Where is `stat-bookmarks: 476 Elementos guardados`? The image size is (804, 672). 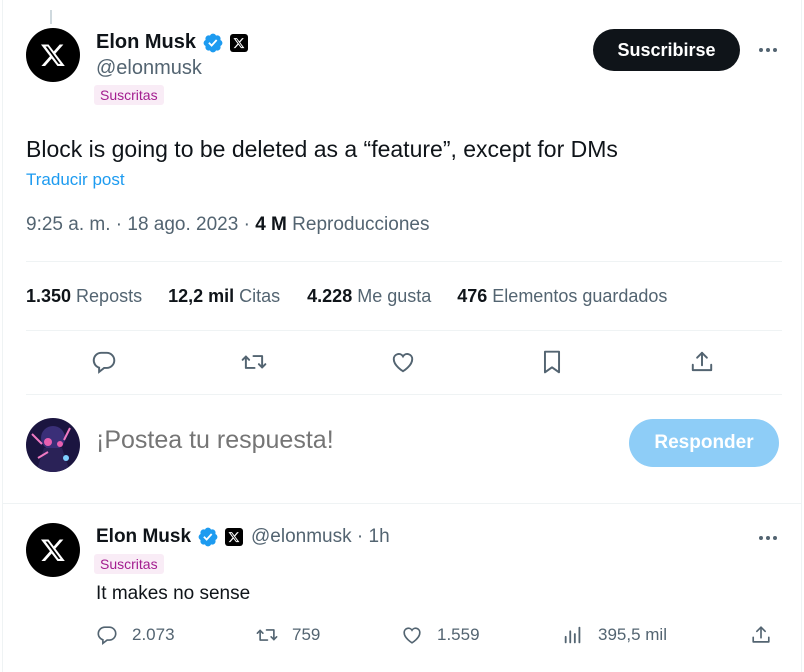
stat-bookmarks: 476 Elementos guardados is located at coordinates (562, 296).